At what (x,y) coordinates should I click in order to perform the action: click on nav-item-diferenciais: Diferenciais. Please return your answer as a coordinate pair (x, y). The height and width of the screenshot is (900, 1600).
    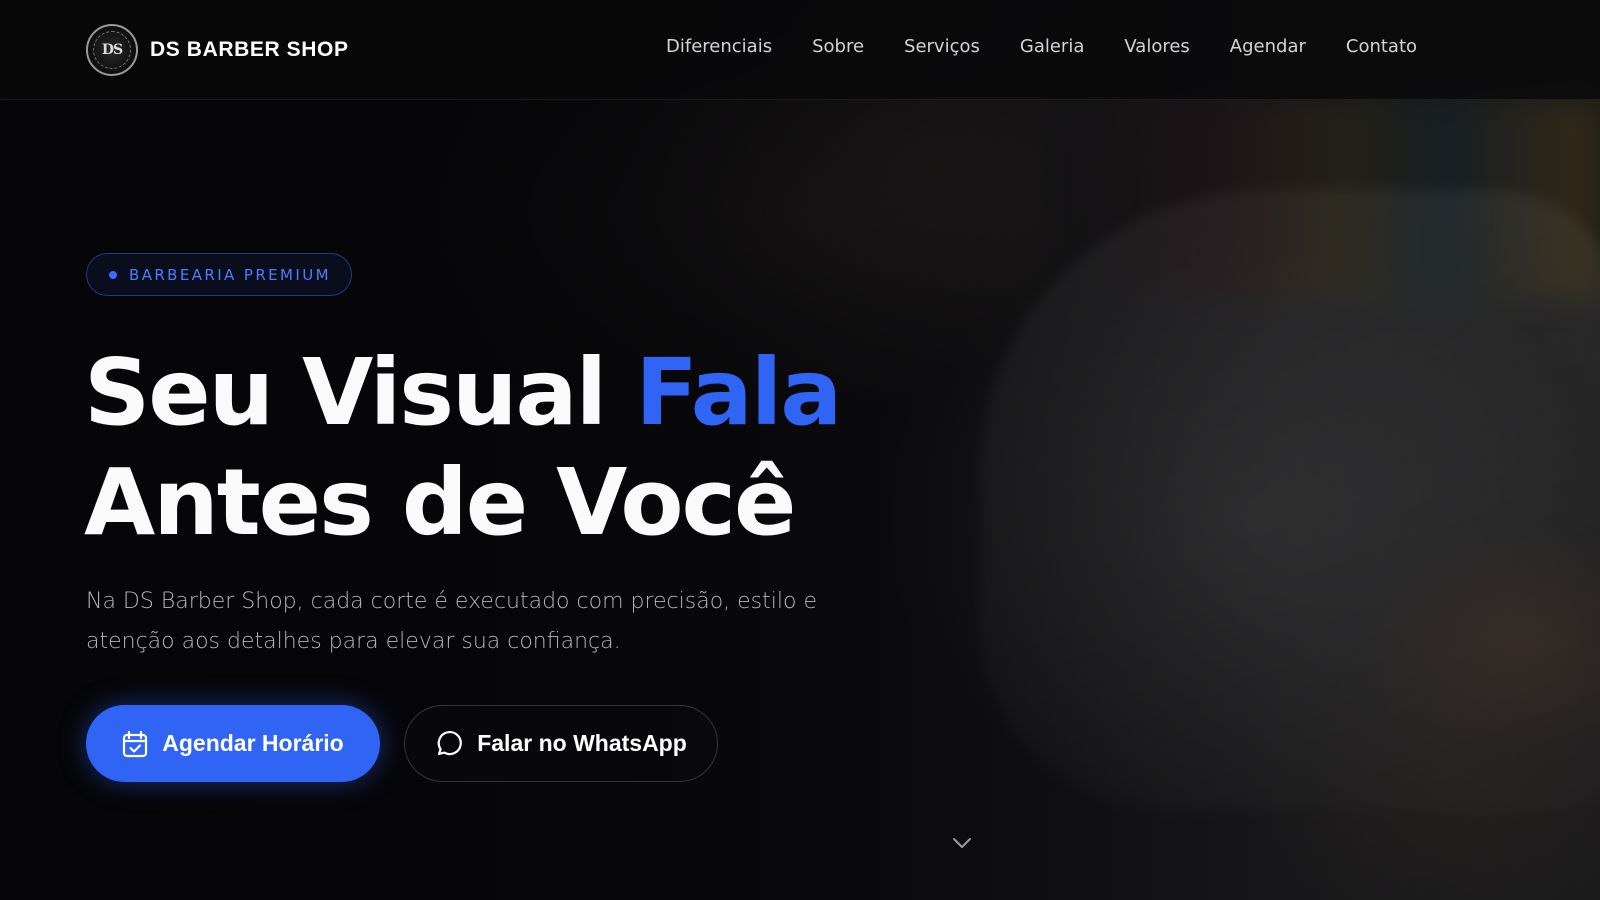
    Looking at the image, I should click on (719, 46).